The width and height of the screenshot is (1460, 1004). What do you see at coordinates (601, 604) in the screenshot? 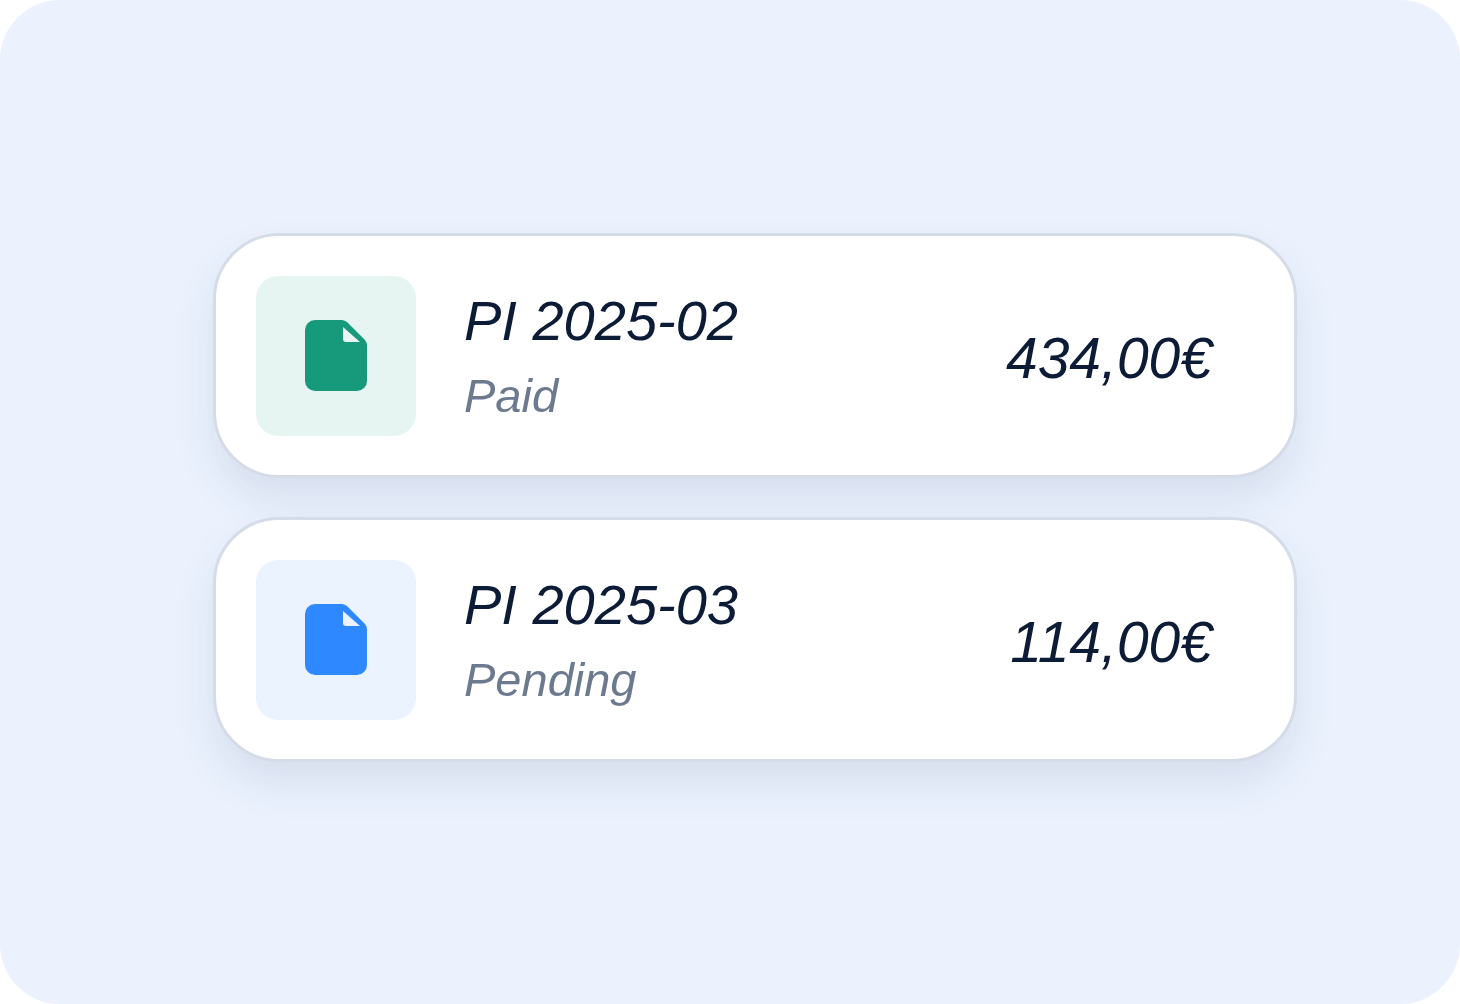
I see `invoice-number: PI 2025-03` at bounding box center [601, 604].